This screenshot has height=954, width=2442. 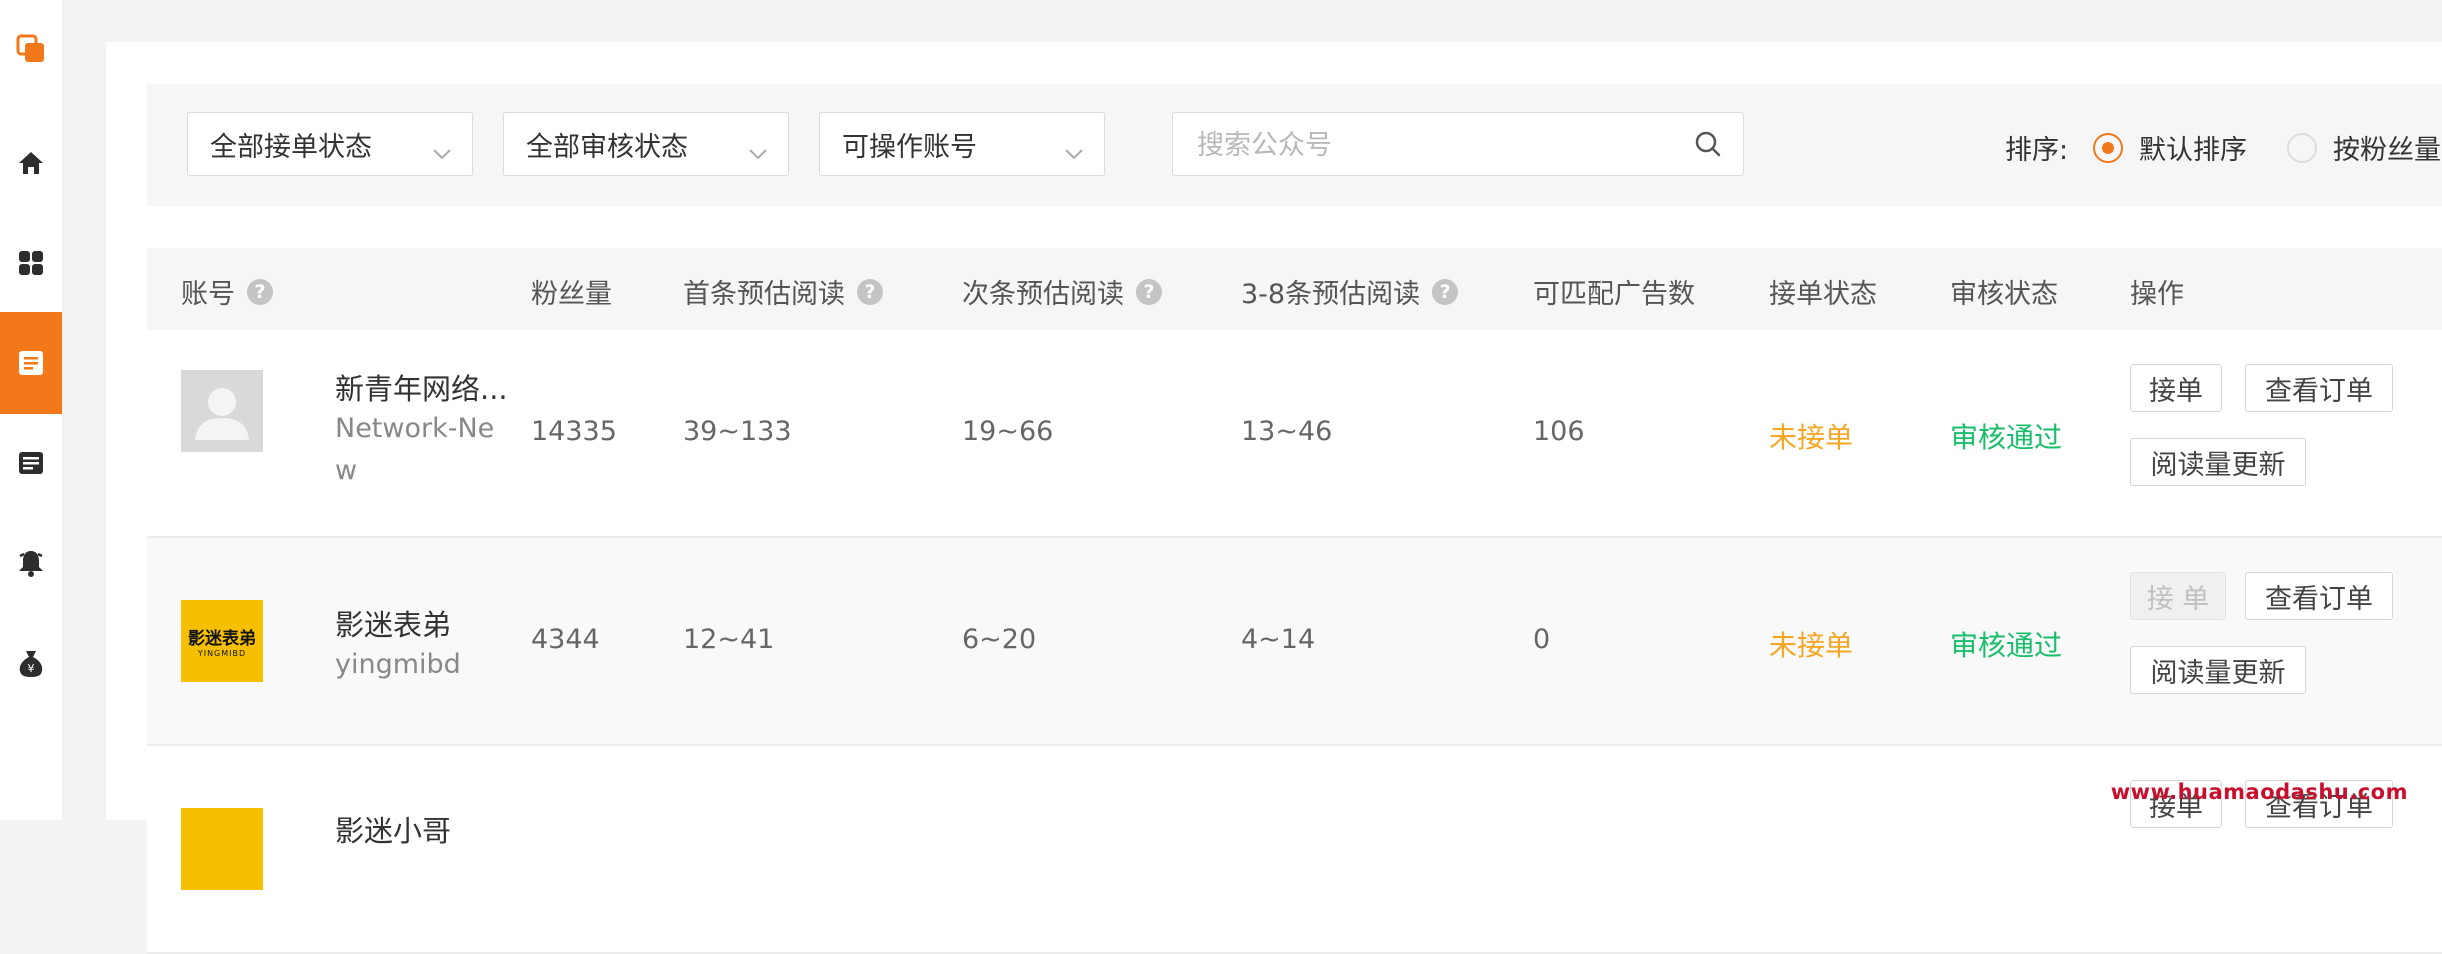 What do you see at coordinates (2302, 147) in the screenshot?
I see `radio-unchecked-icon` at bounding box center [2302, 147].